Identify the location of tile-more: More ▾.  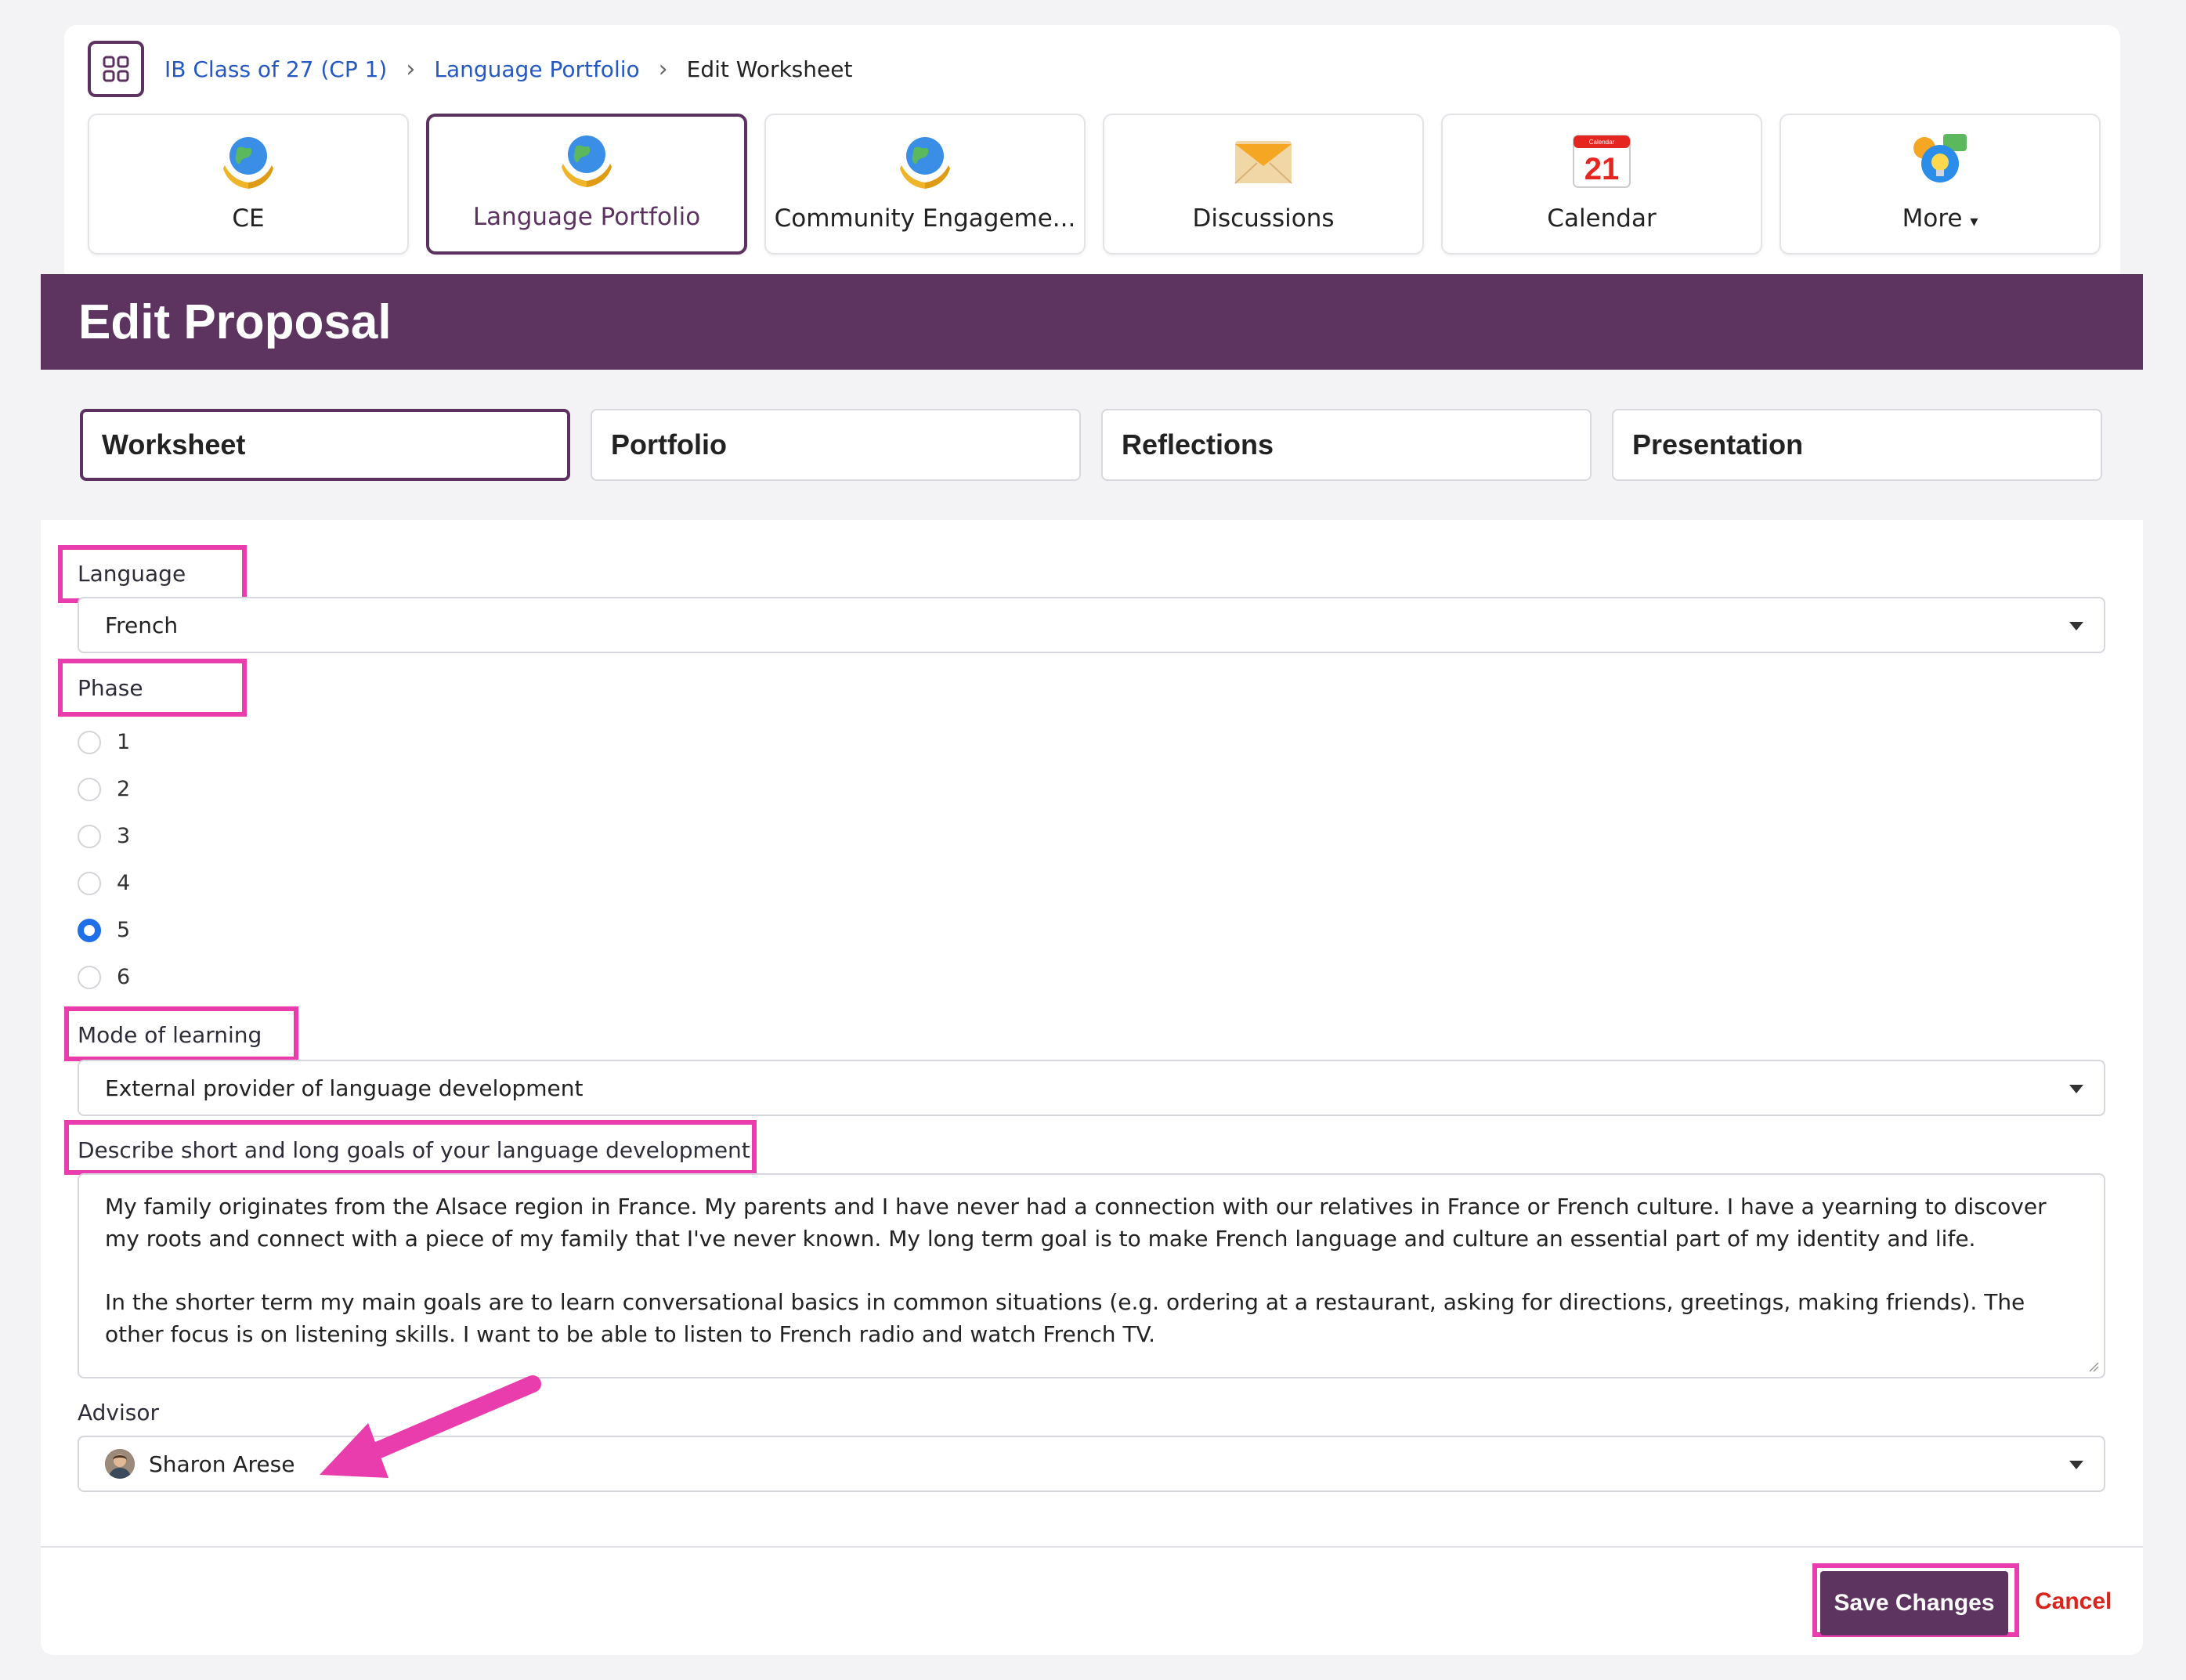
(1940, 184).